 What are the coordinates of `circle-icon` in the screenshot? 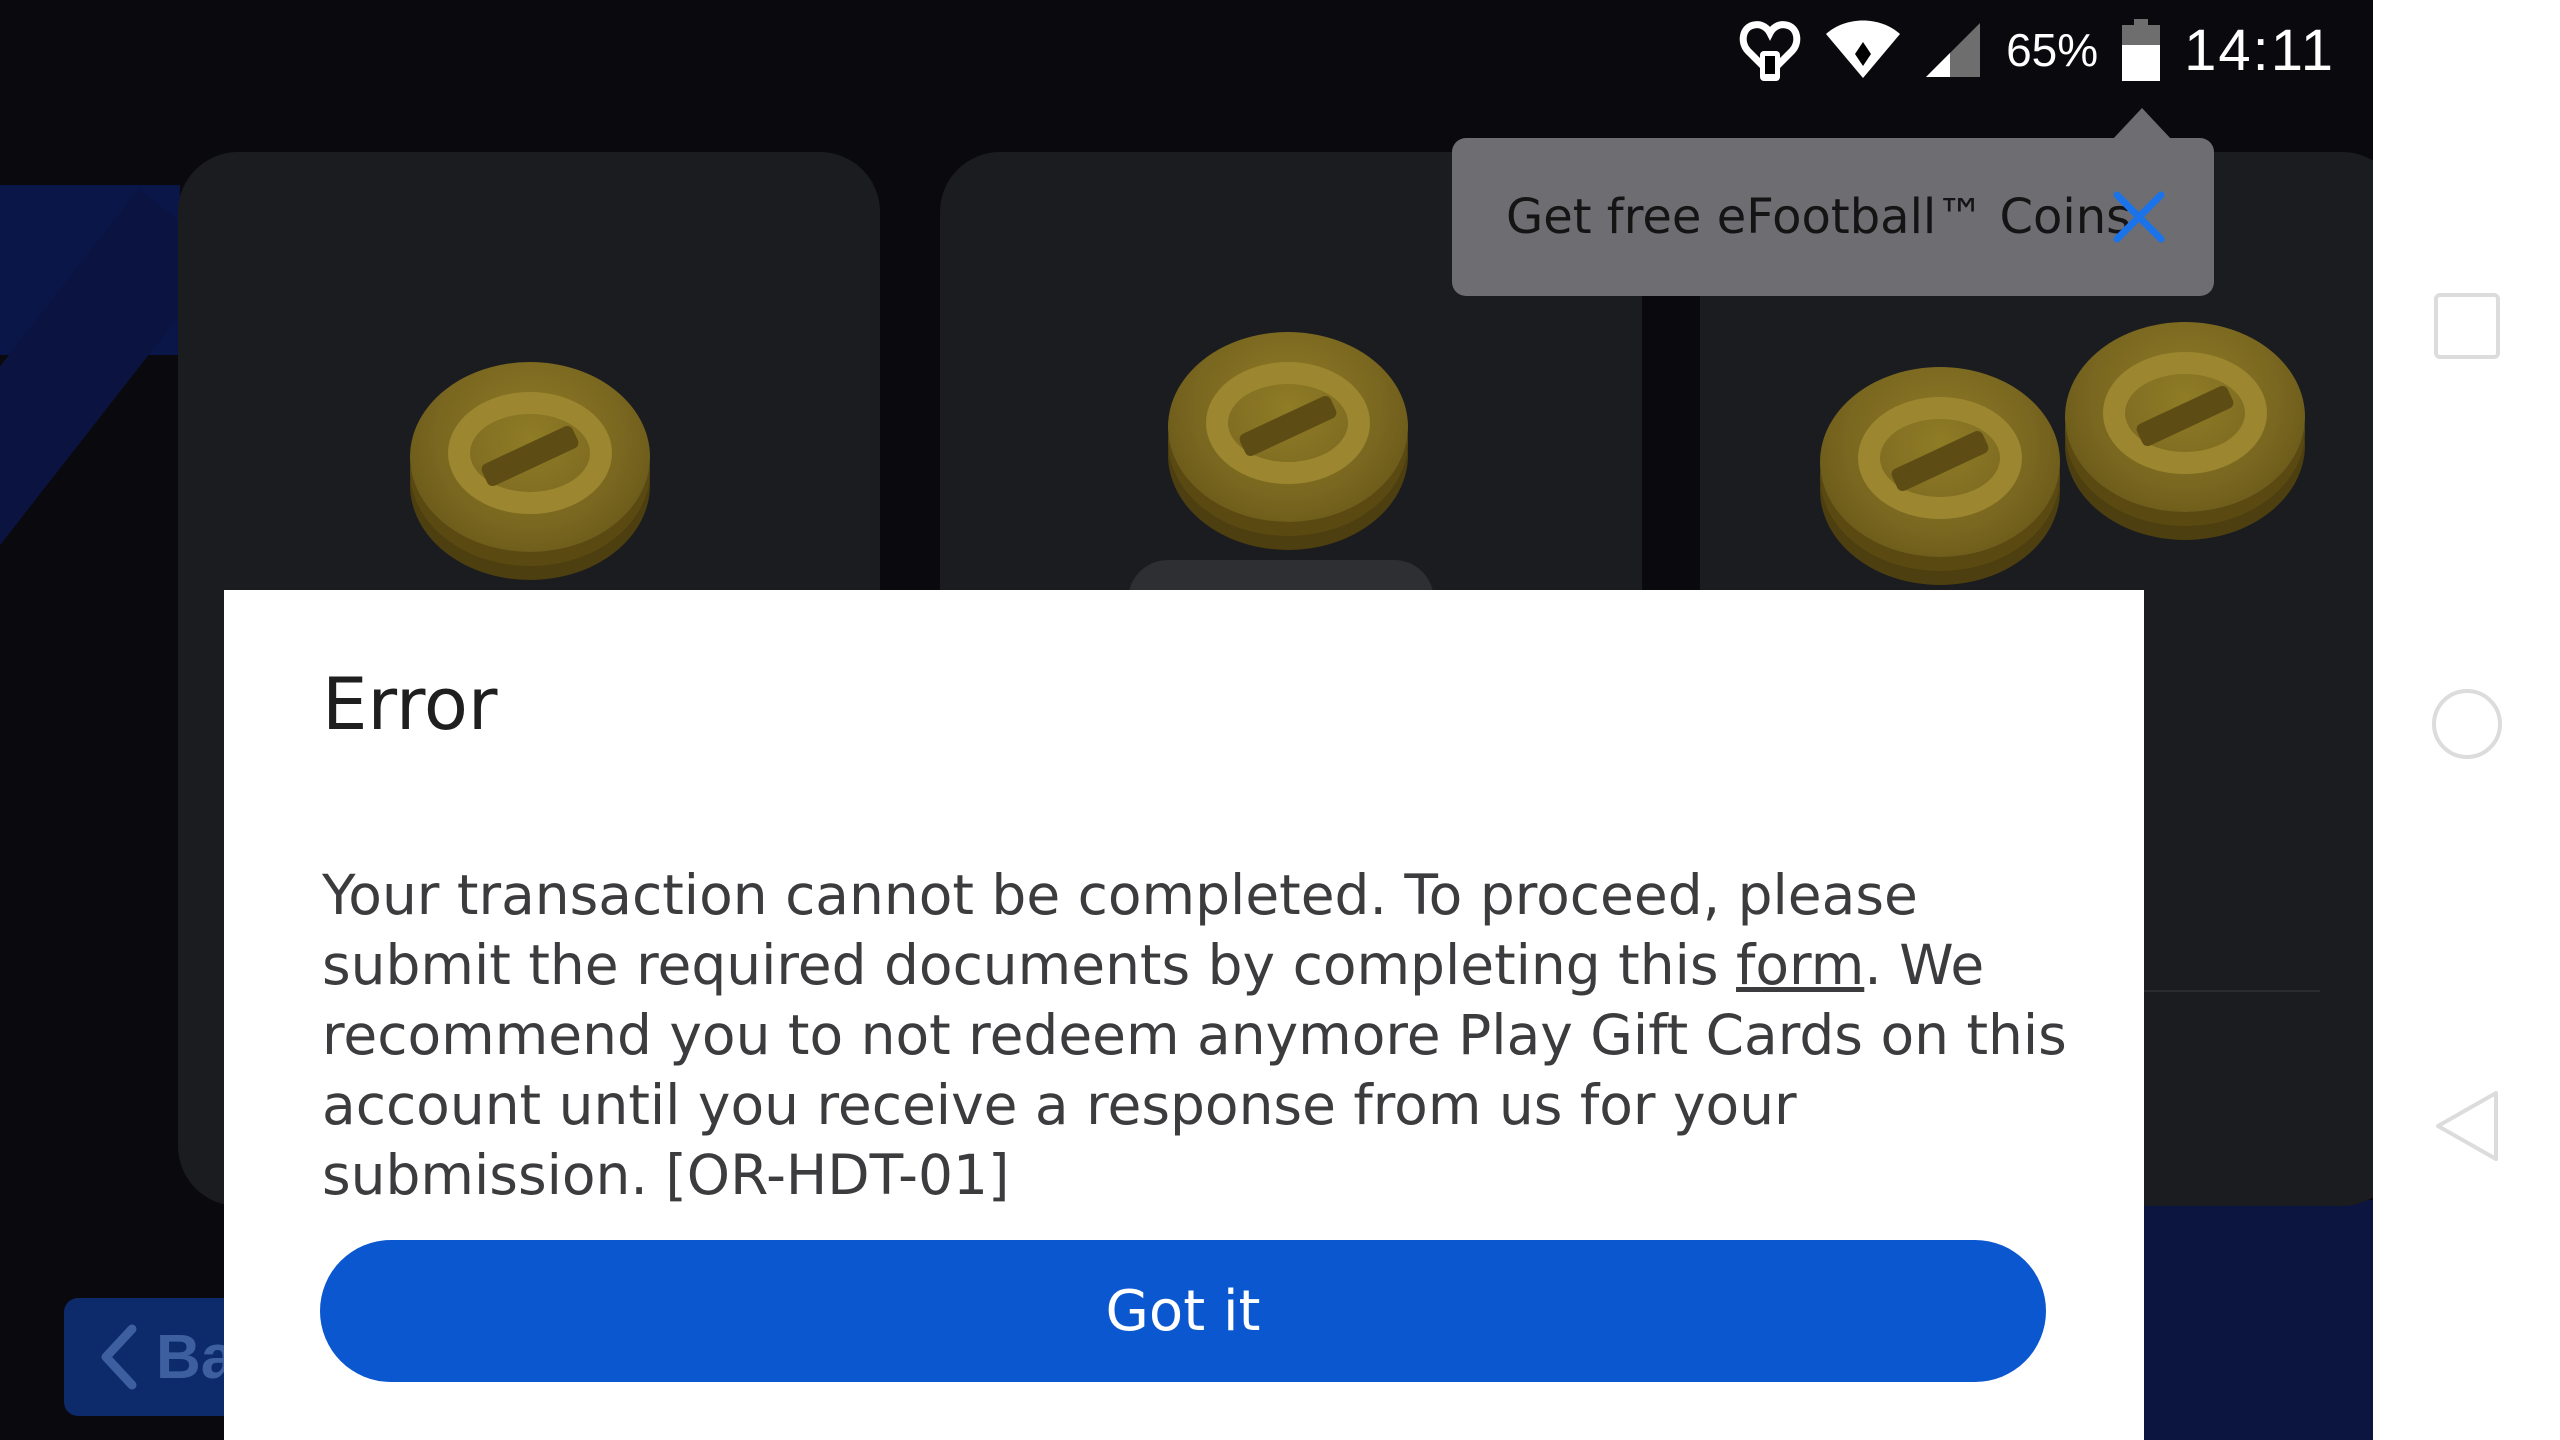 It's located at (2467, 724).